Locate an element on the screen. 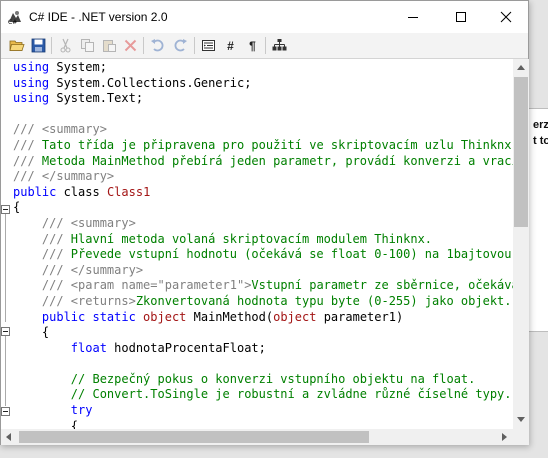 The height and width of the screenshot is (458, 548). open-button is located at coordinates (16, 45).